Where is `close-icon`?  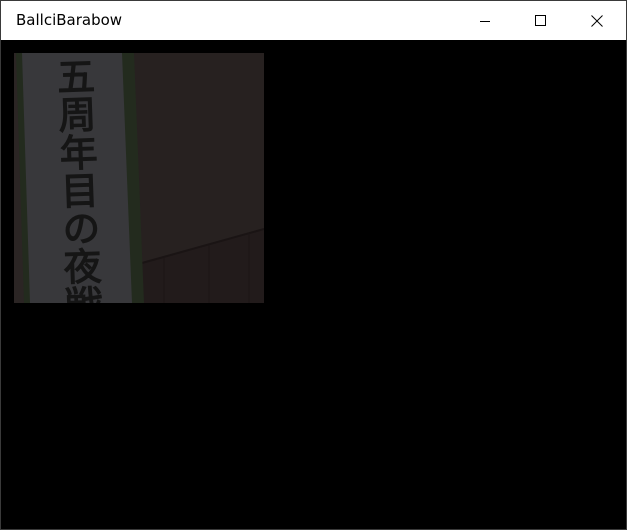
close-icon is located at coordinates (597, 20).